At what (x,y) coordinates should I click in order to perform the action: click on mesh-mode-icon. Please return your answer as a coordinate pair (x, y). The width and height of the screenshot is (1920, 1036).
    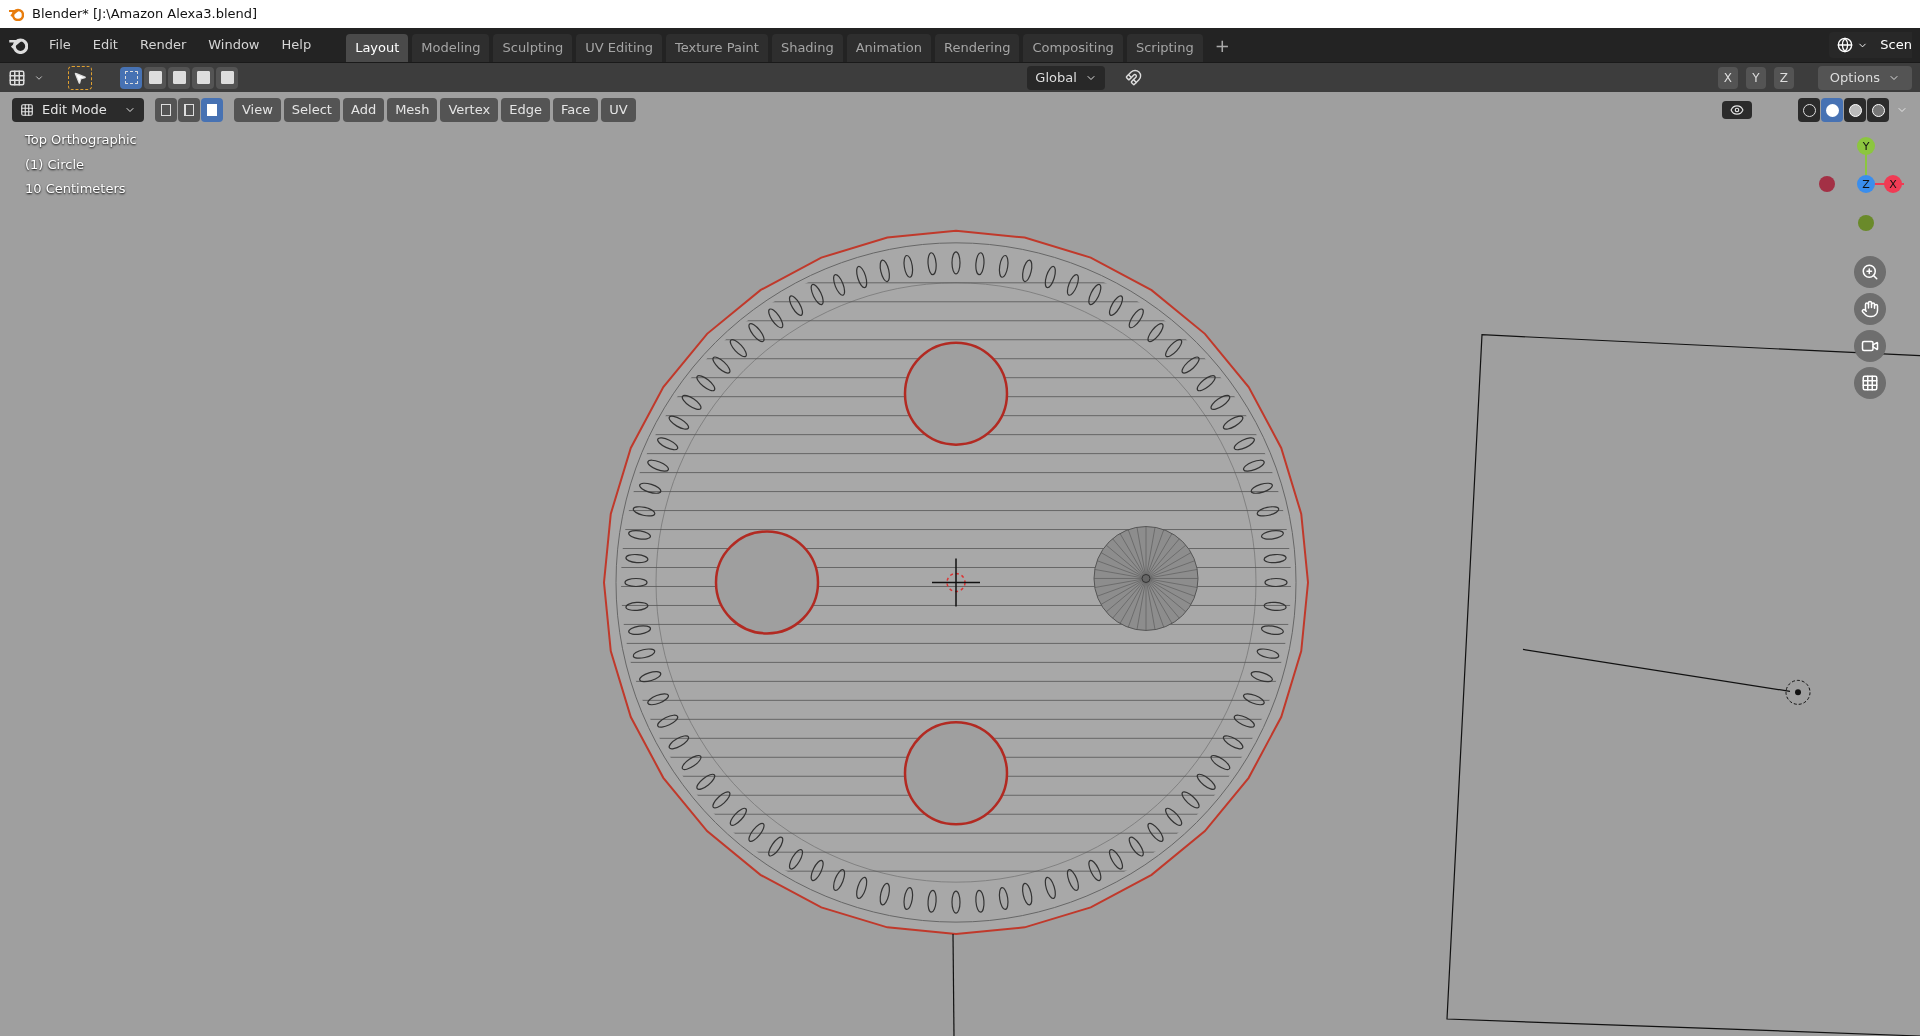
    Looking at the image, I should click on (27, 110).